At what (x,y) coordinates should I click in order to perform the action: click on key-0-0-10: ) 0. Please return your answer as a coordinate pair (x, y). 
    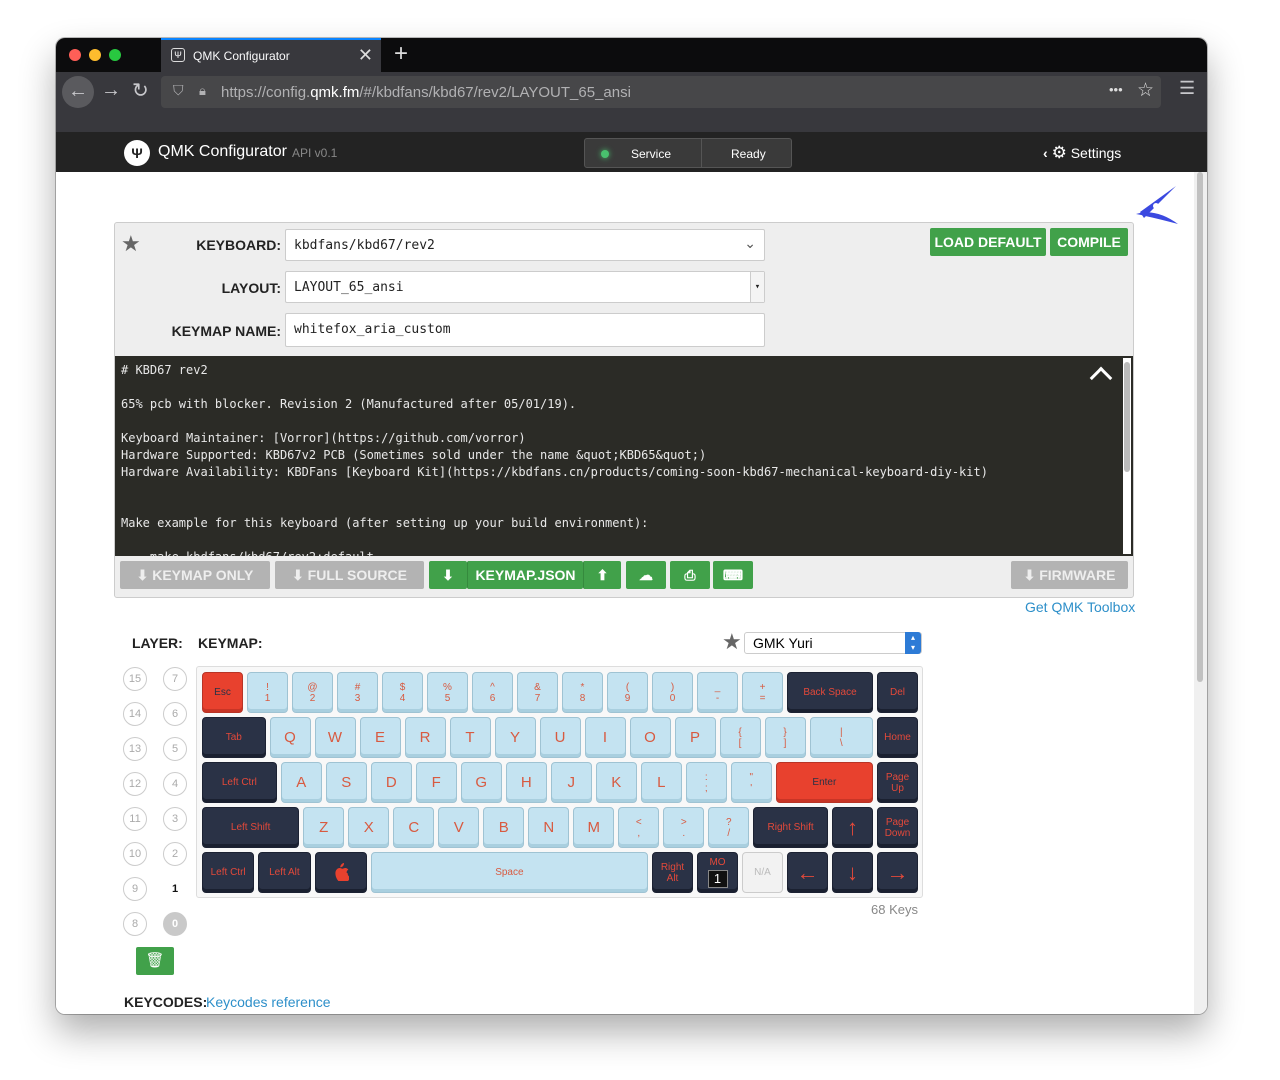
    Looking at the image, I should click on (672, 692).